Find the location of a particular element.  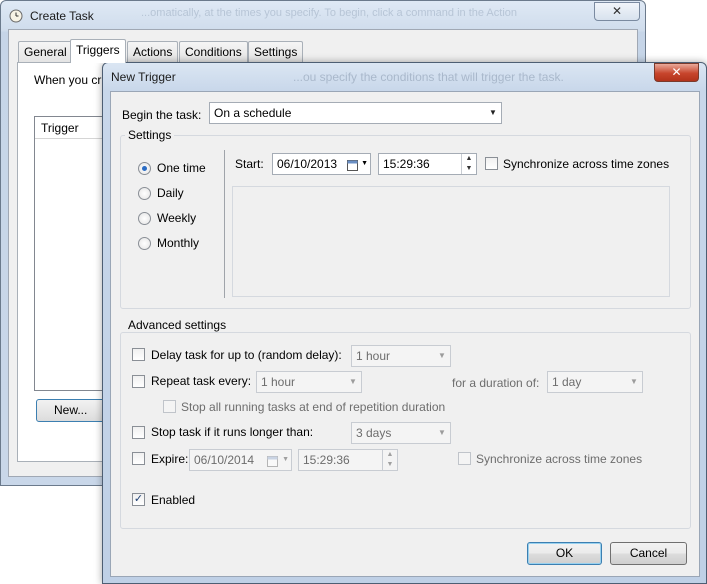

triggers-description: When you cr is located at coordinates (68, 80).